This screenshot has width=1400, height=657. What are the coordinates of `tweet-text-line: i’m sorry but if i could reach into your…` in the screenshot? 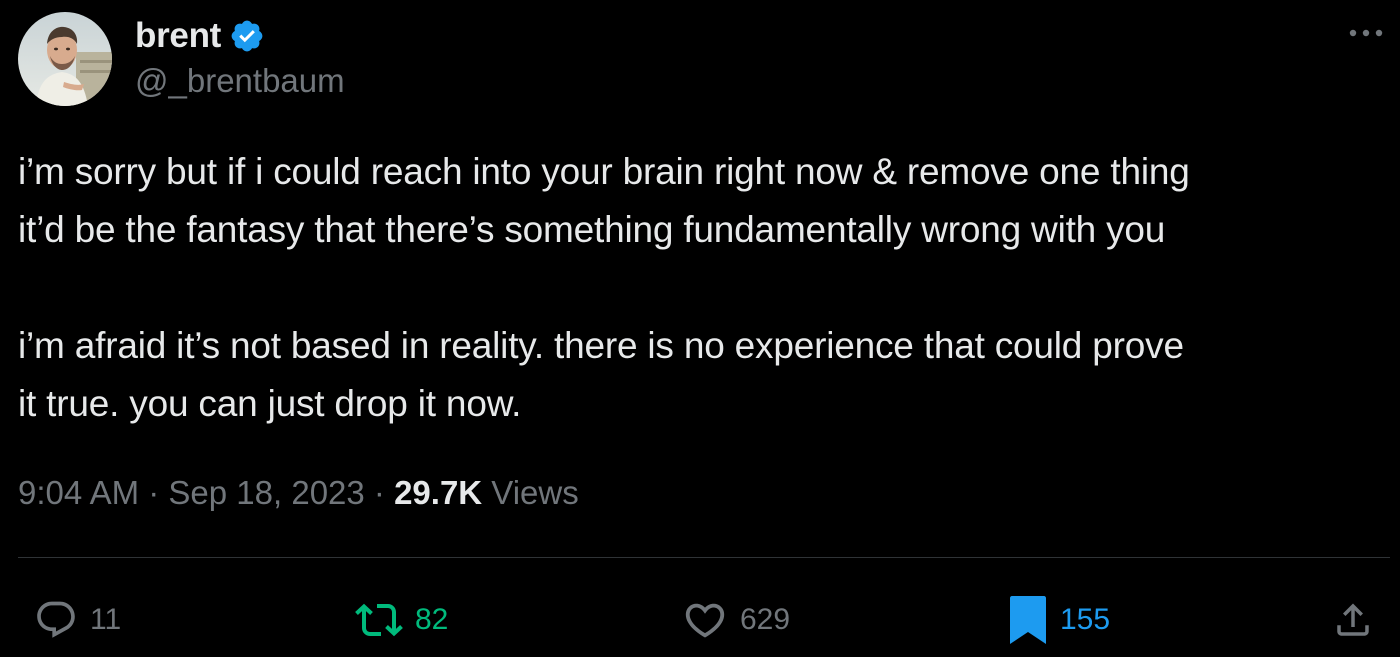 It's located at (604, 171).